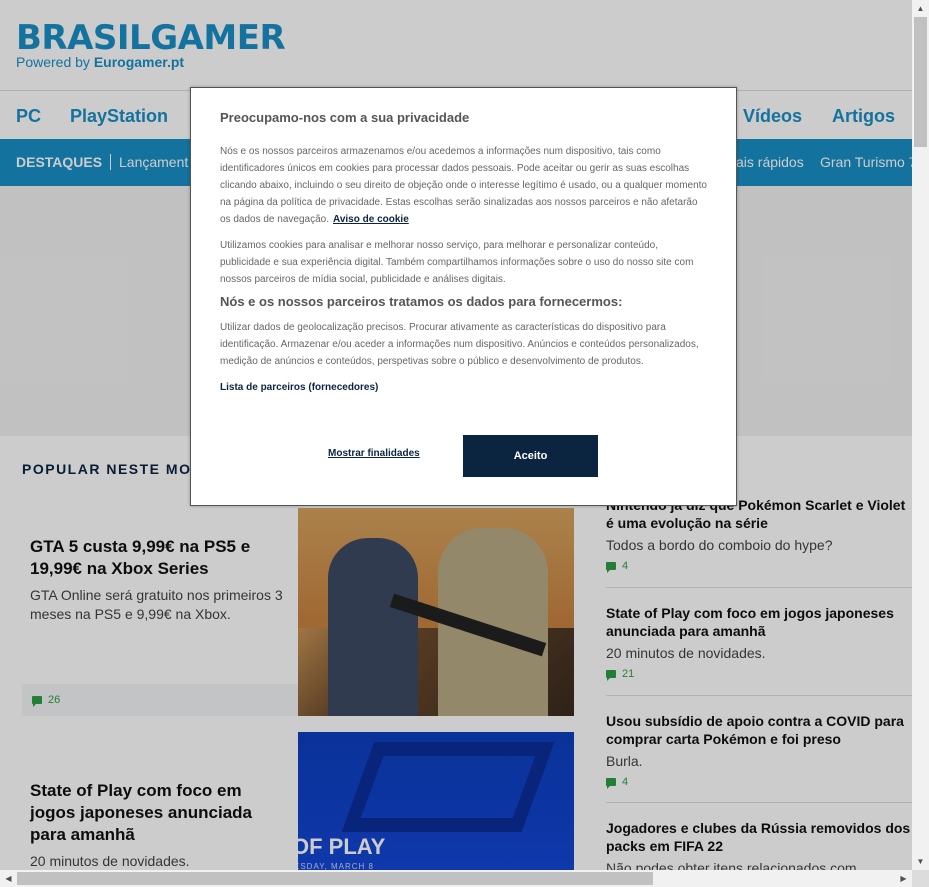 The height and width of the screenshot is (887, 929). Describe the element at coordinates (530, 456) in the screenshot. I see `accept-button: Aceito` at that location.